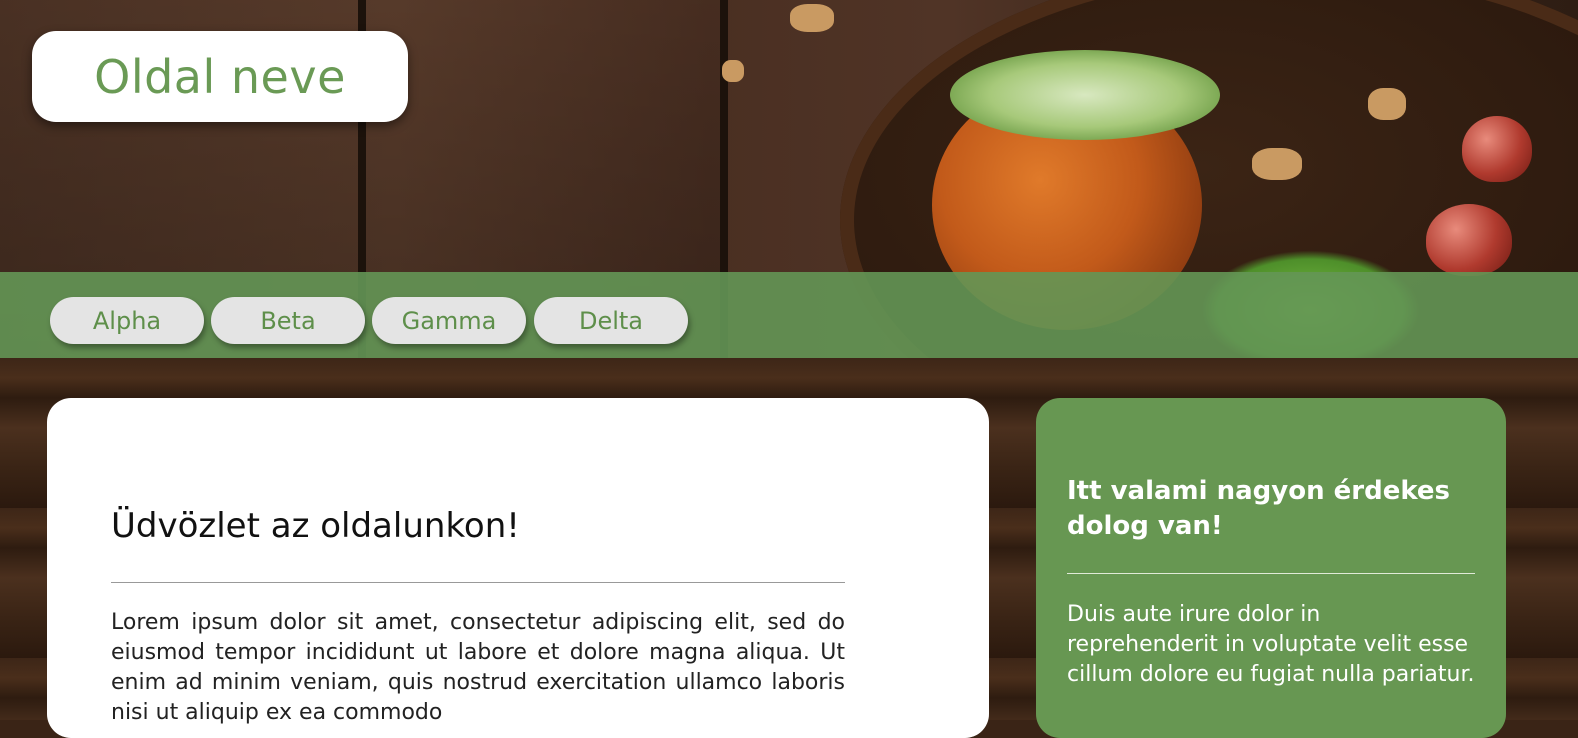 This screenshot has height=738, width=1578. What do you see at coordinates (478, 582) in the screenshot?
I see `main-divider` at bounding box center [478, 582].